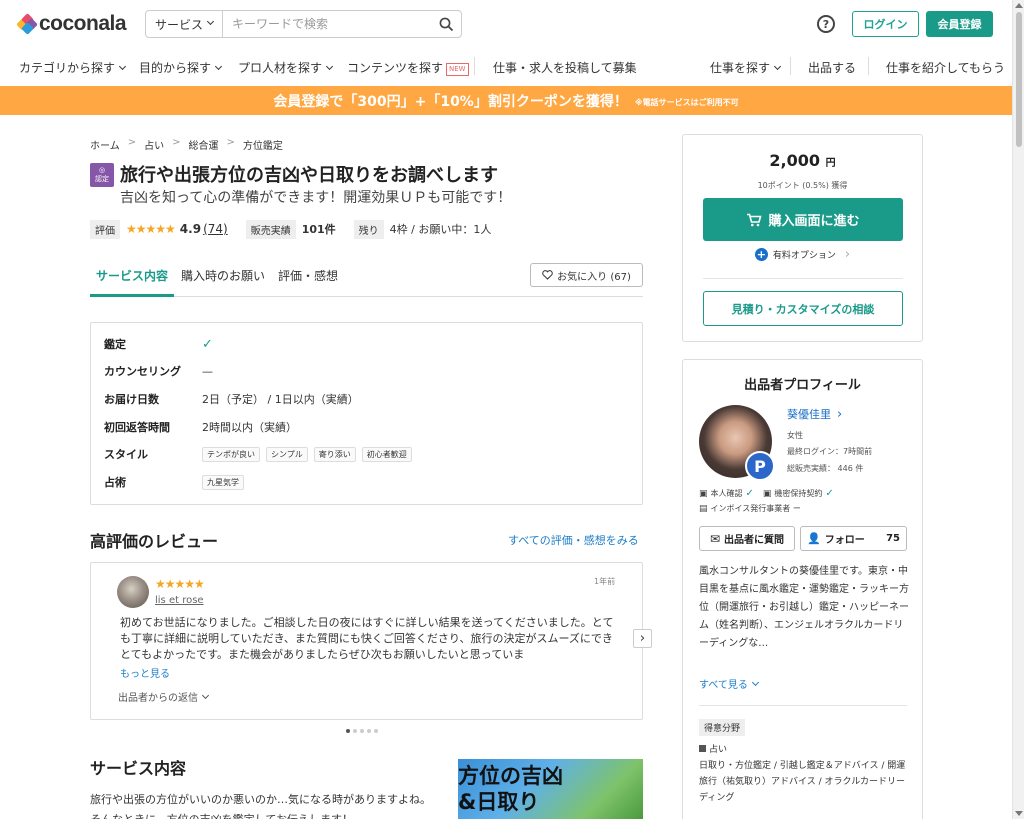 This screenshot has width=1024, height=819. What do you see at coordinates (215, 229) in the screenshot?
I see `rating-count-link: (74)` at bounding box center [215, 229].